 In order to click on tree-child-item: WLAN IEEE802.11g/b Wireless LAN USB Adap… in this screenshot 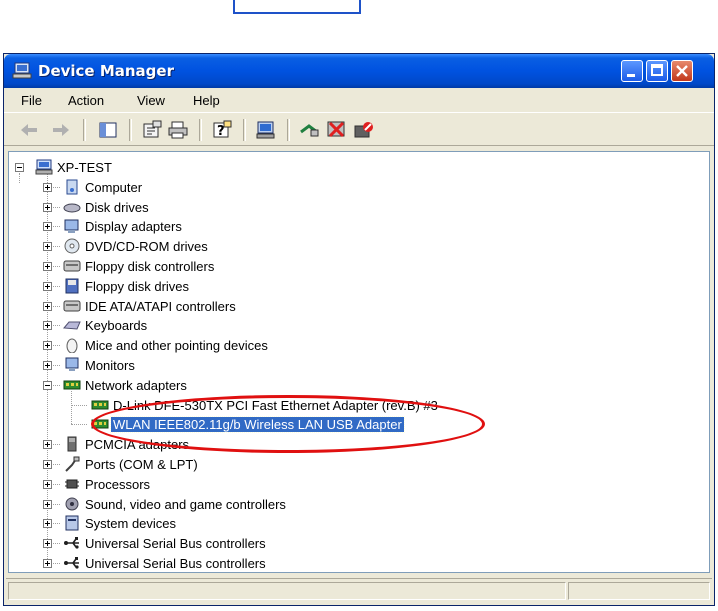, I will do `click(351, 425)`.